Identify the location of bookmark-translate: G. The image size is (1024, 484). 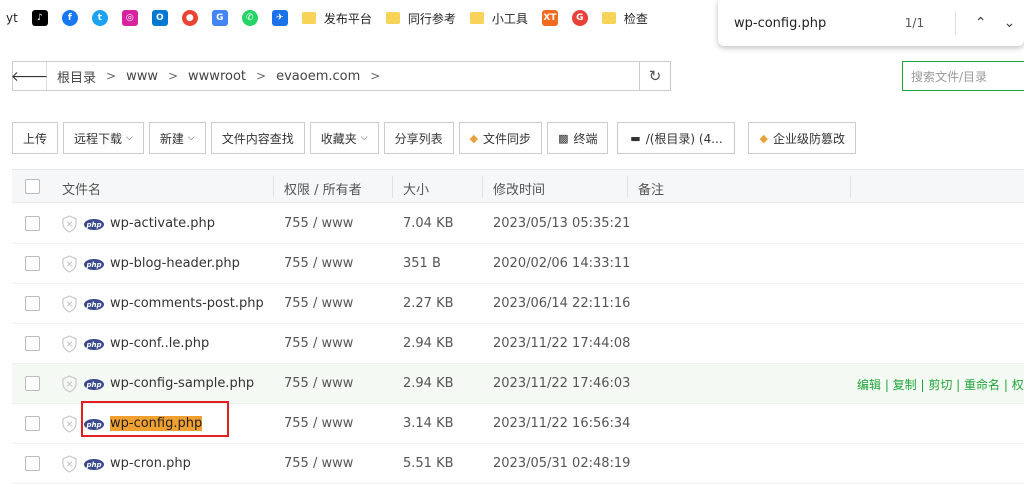
(219, 18).